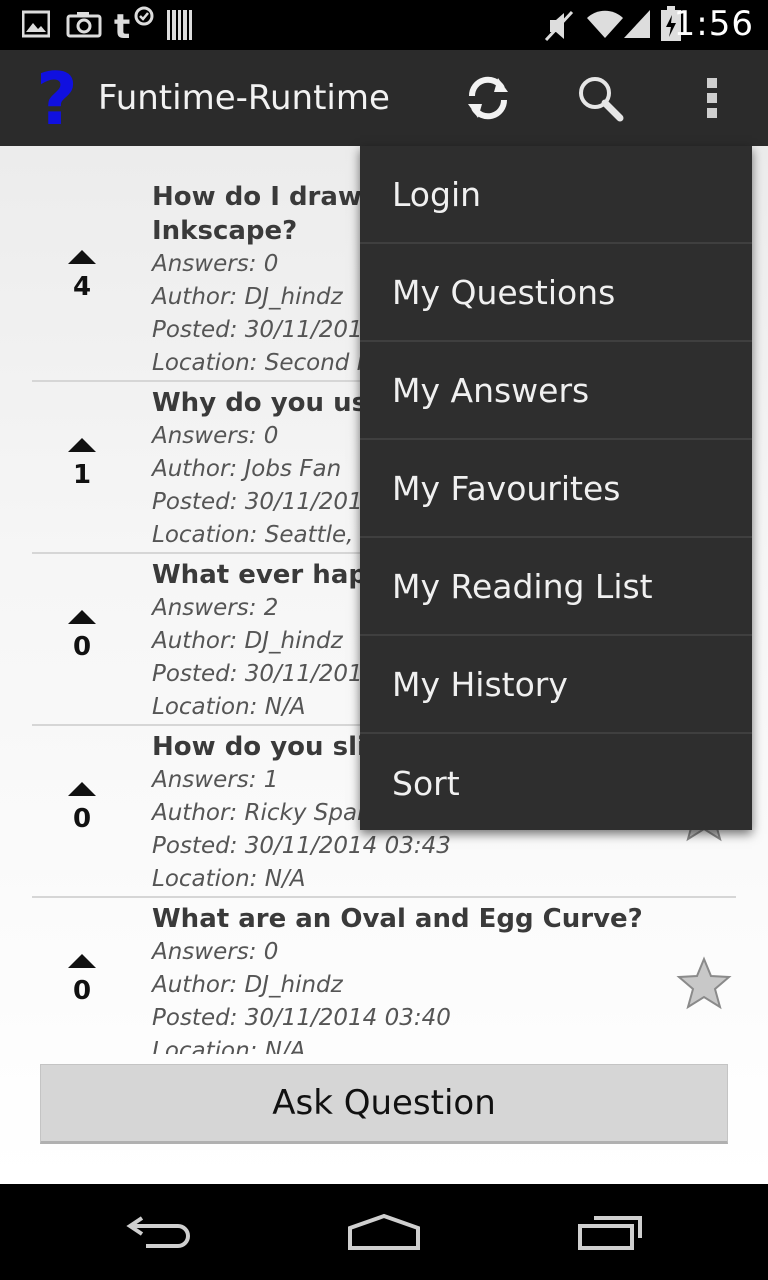 This screenshot has width=768, height=1280. I want to click on ask-question-button: Ask Question, so click(384, 1104).